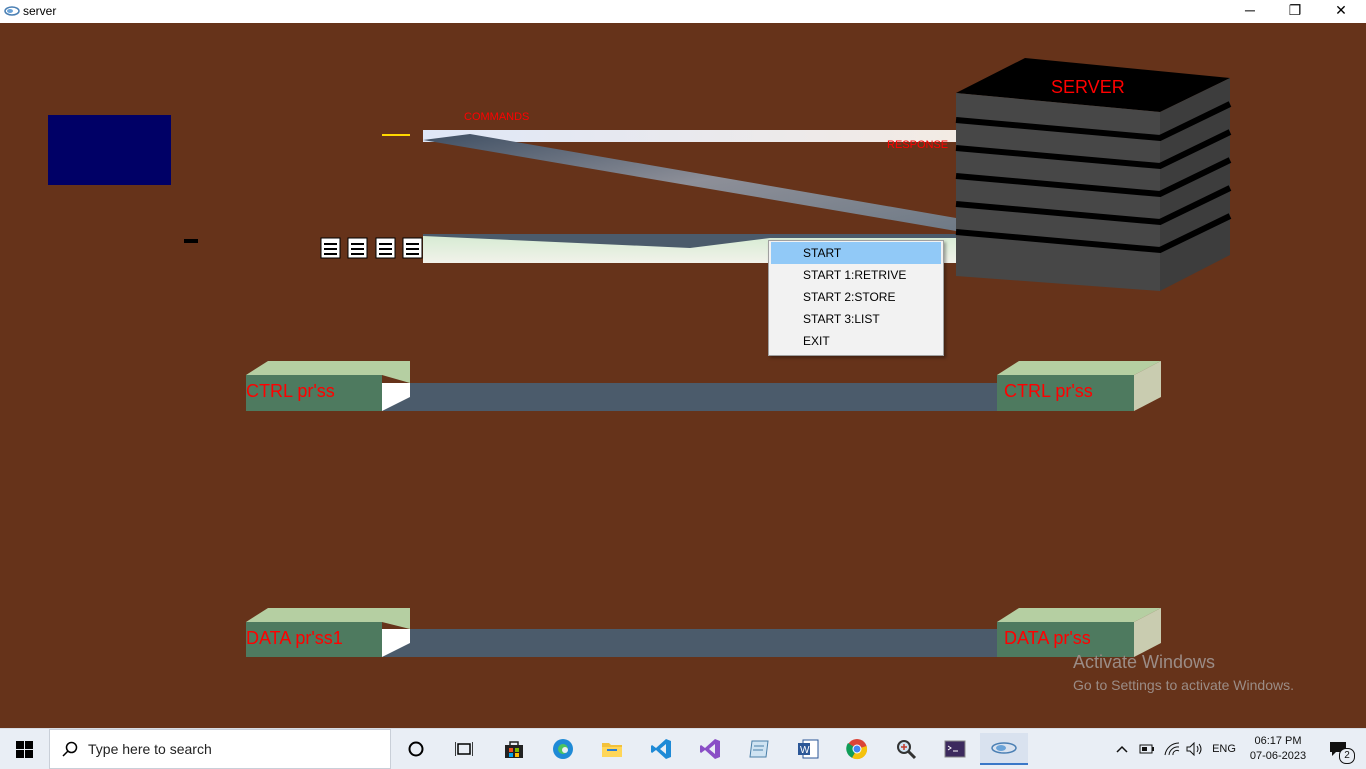 The width and height of the screenshot is (1366, 769). I want to click on speaker-icon, so click(1194, 749).